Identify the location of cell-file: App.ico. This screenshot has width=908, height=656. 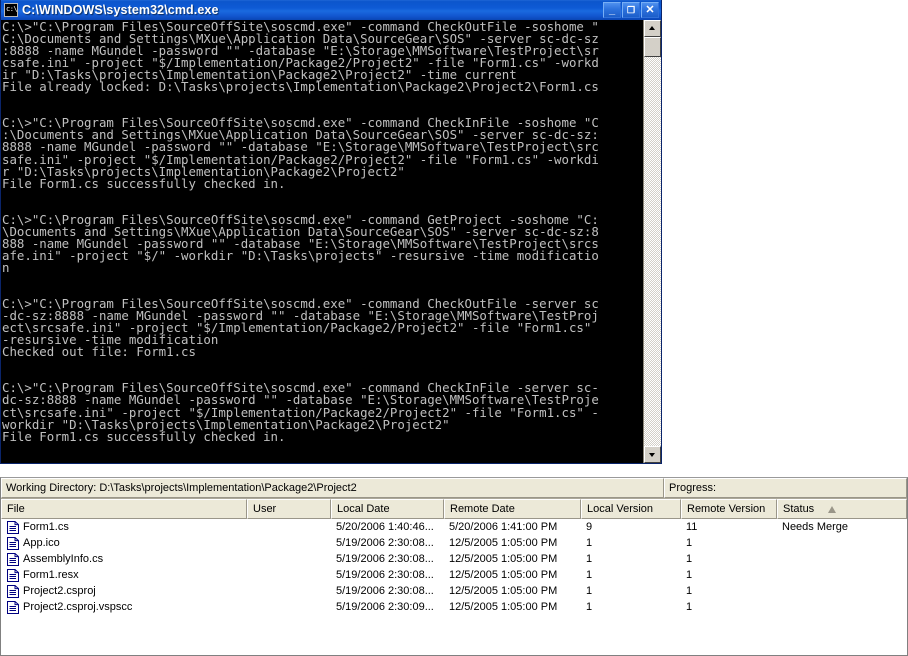
(124, 543).